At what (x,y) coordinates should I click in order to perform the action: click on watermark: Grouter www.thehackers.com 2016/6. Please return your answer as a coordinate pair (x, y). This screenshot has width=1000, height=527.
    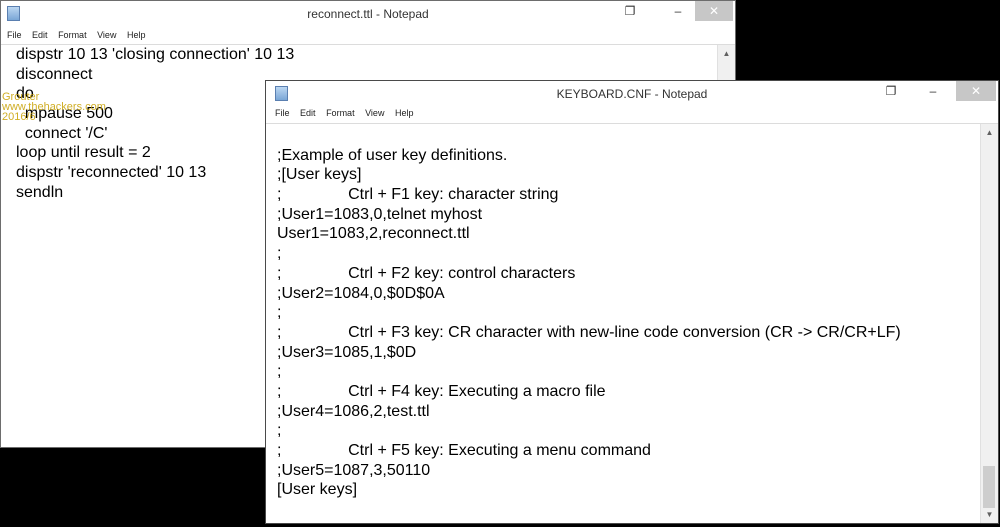
    Looking at the image, I should click on (54, 107).